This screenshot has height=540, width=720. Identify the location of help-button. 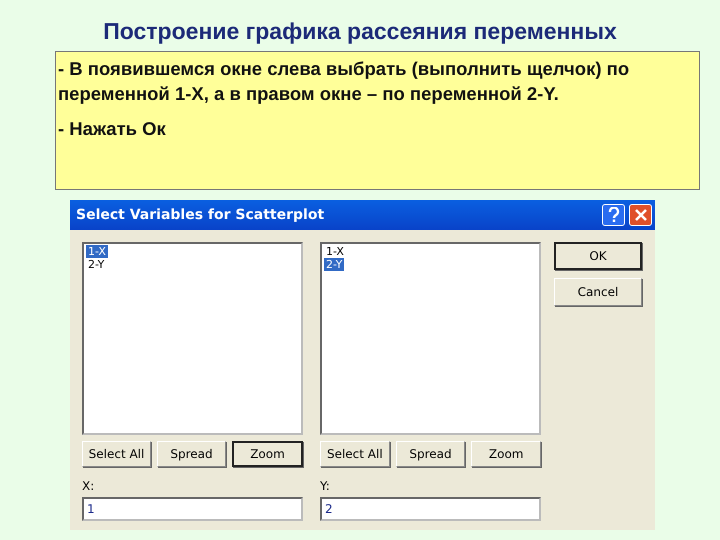
(613, 215).